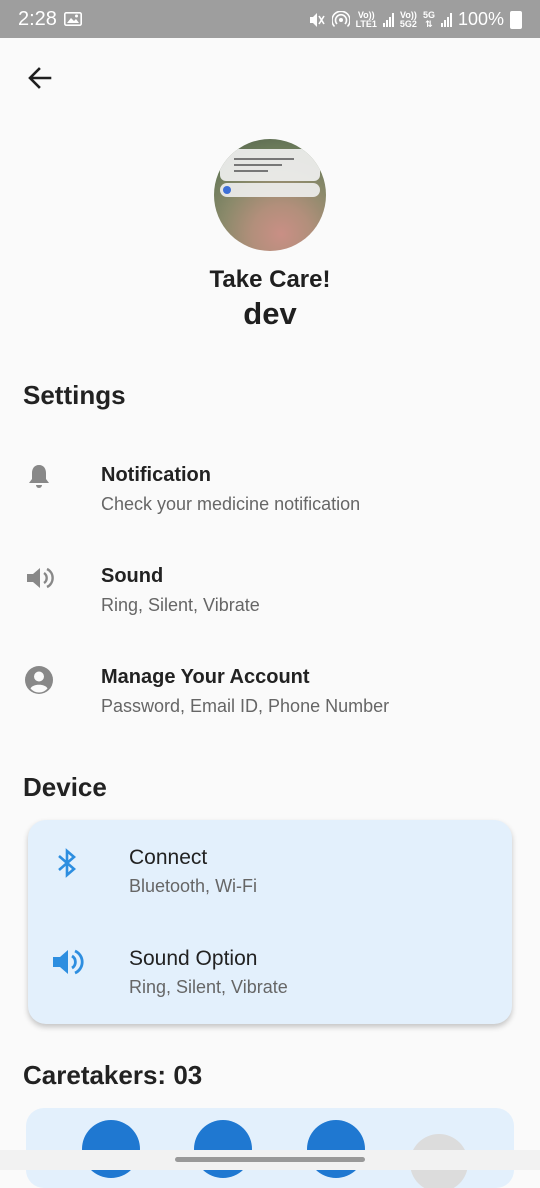  I want to click on username-title: dev, so click(270, 313).